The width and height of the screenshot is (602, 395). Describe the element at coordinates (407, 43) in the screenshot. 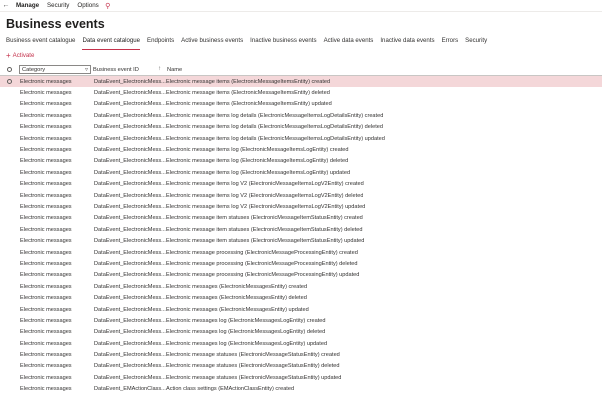

I see `tab-inactive-data-events: Inactive data events` at that location.